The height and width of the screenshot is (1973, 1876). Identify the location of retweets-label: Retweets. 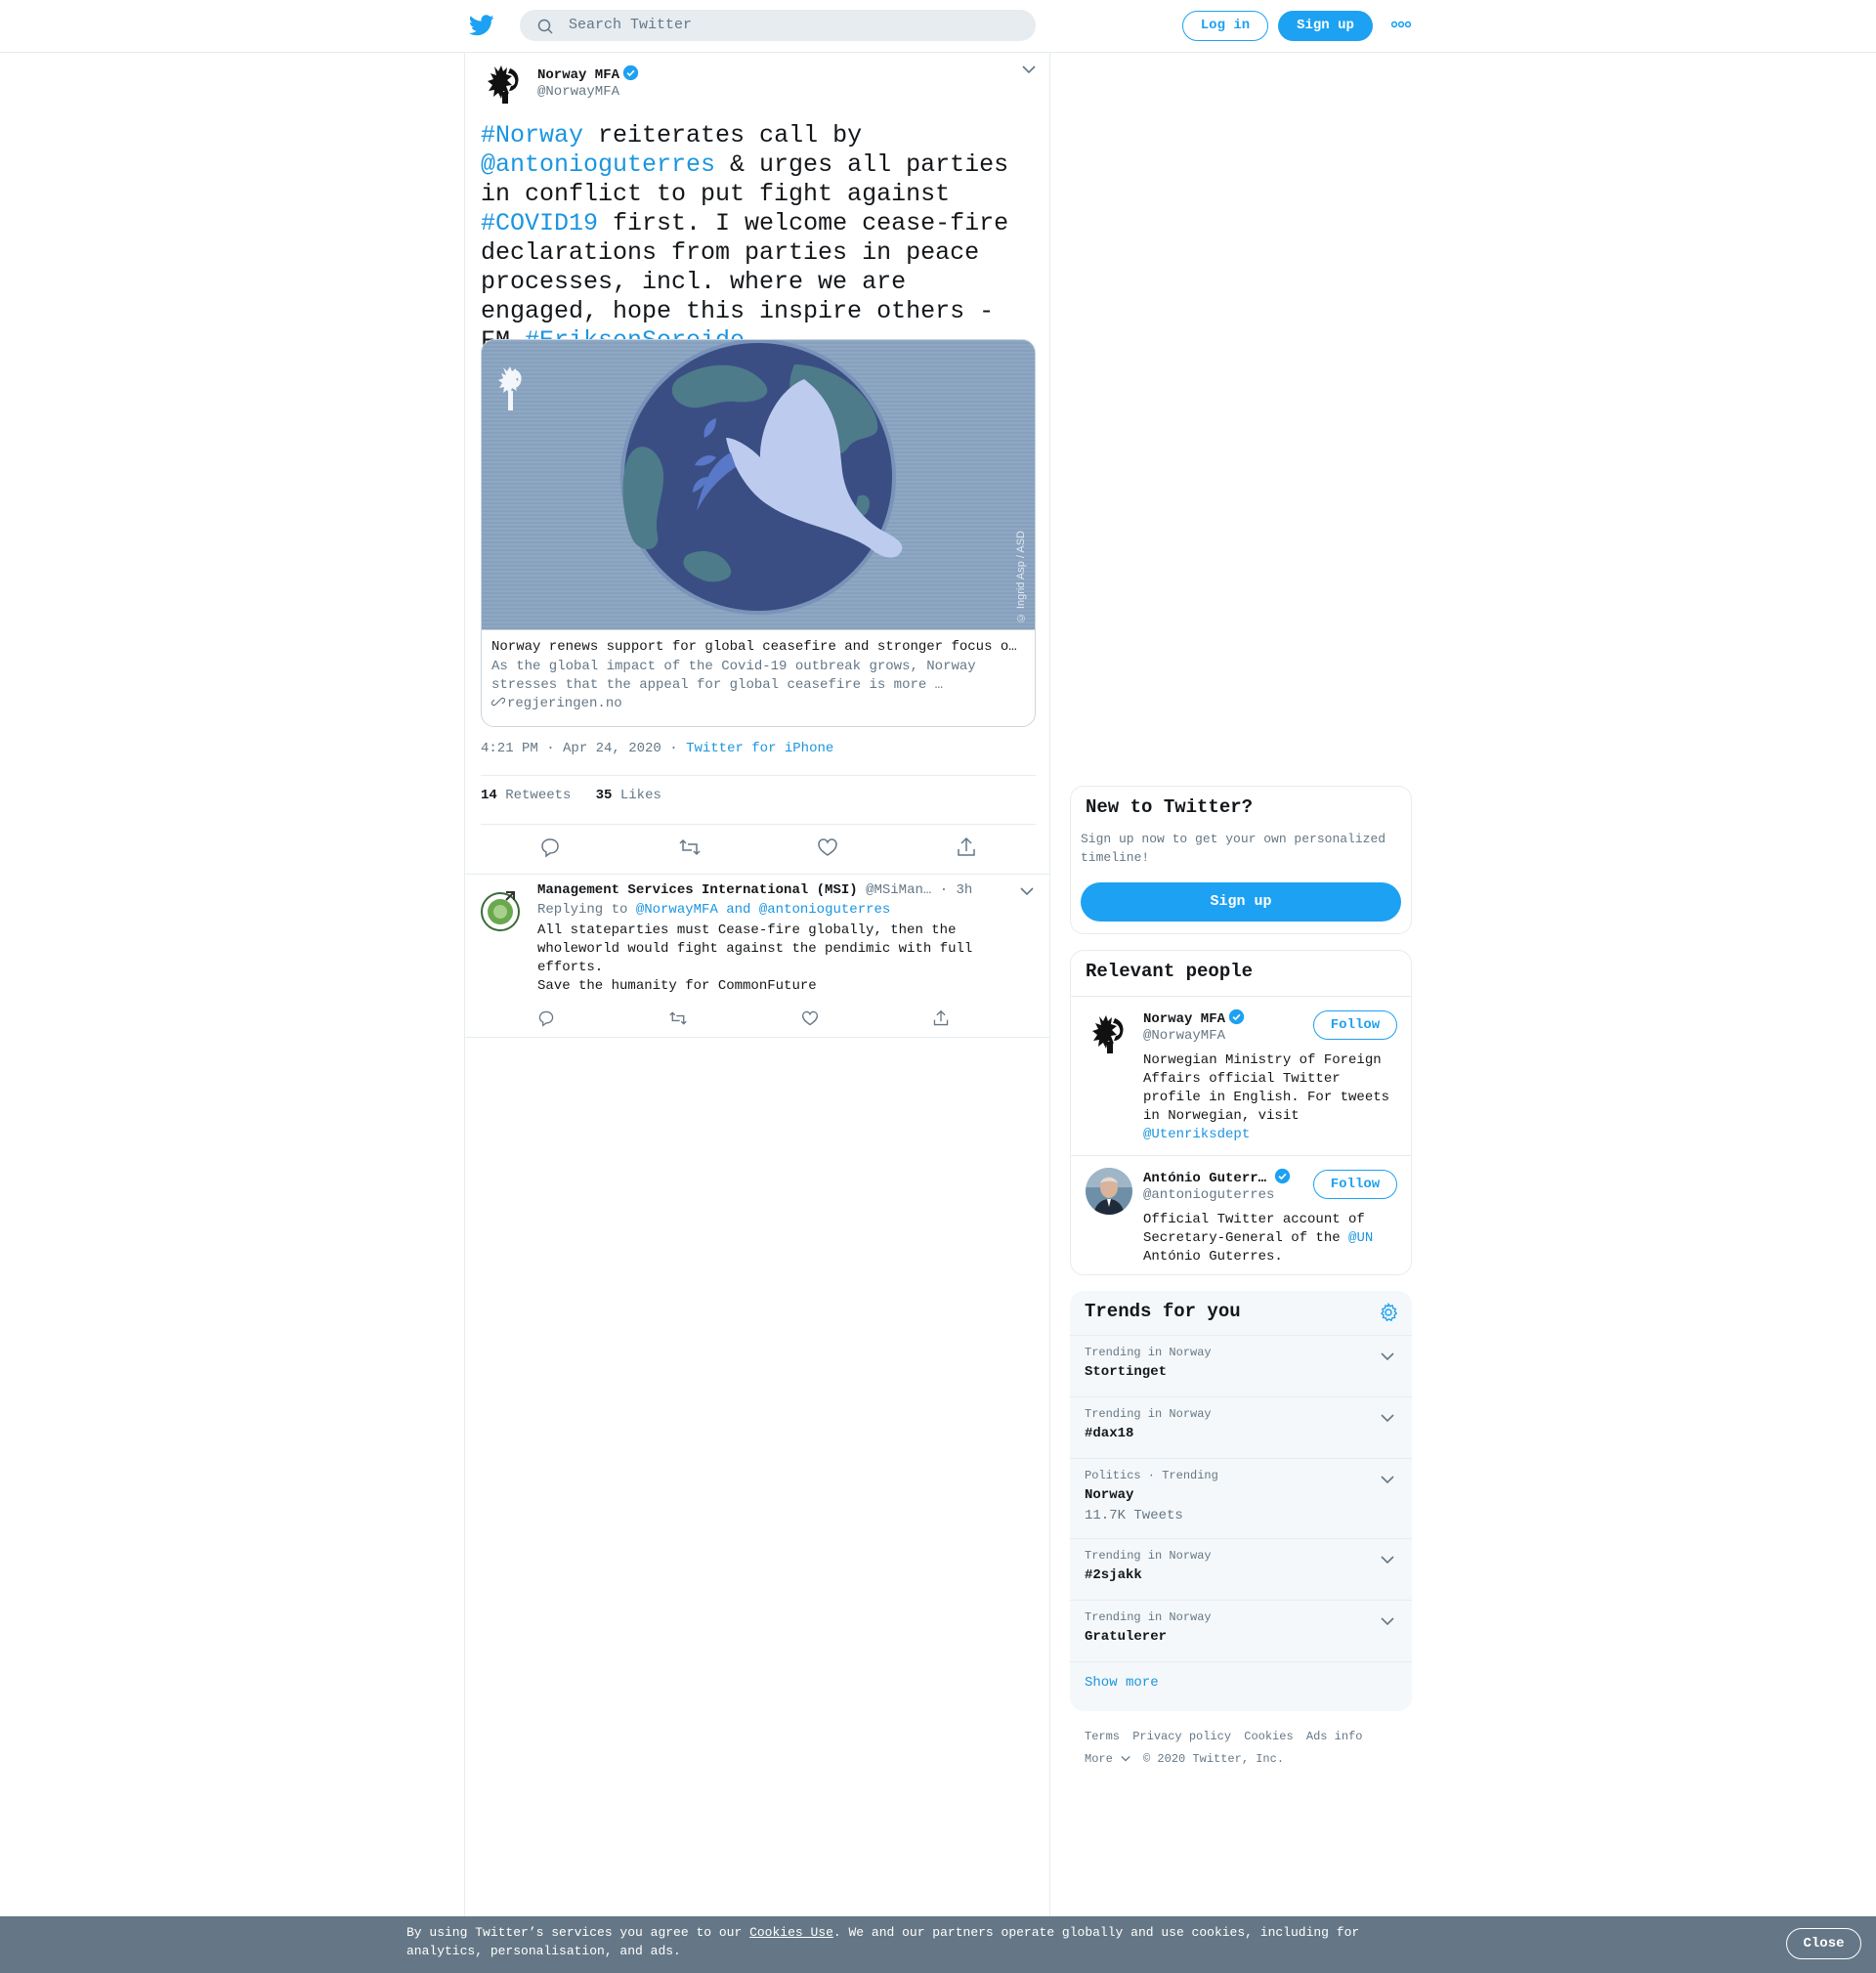
(538, 795).